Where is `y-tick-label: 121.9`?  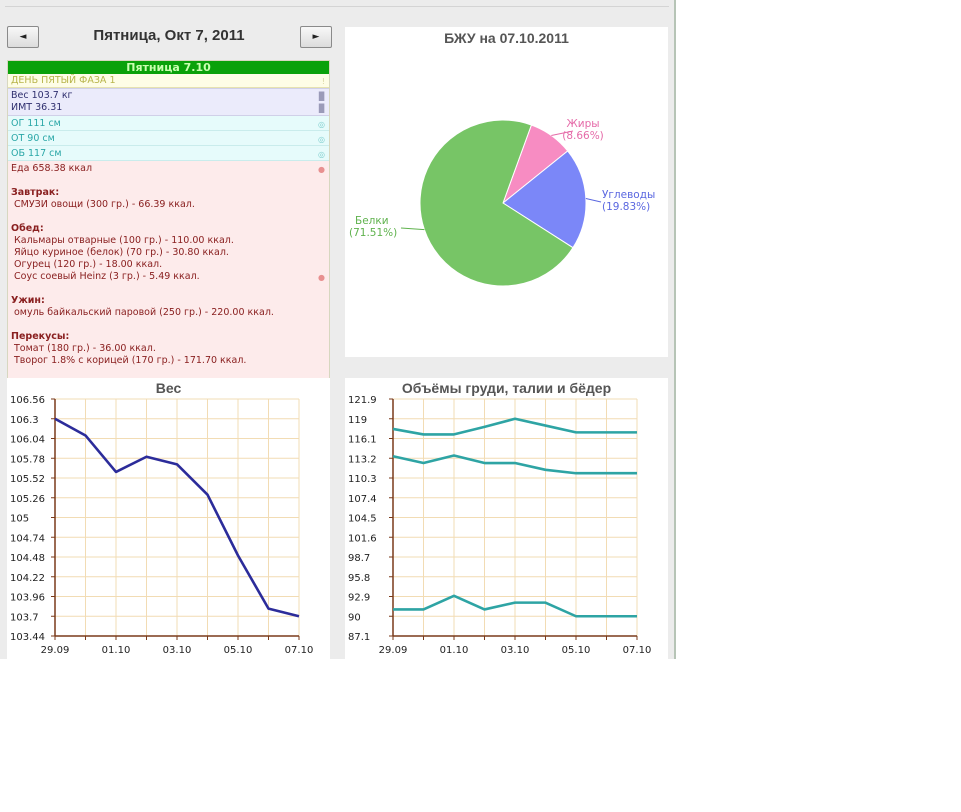
y-tick-label: 121.9 is located at coordinates (362, 400).